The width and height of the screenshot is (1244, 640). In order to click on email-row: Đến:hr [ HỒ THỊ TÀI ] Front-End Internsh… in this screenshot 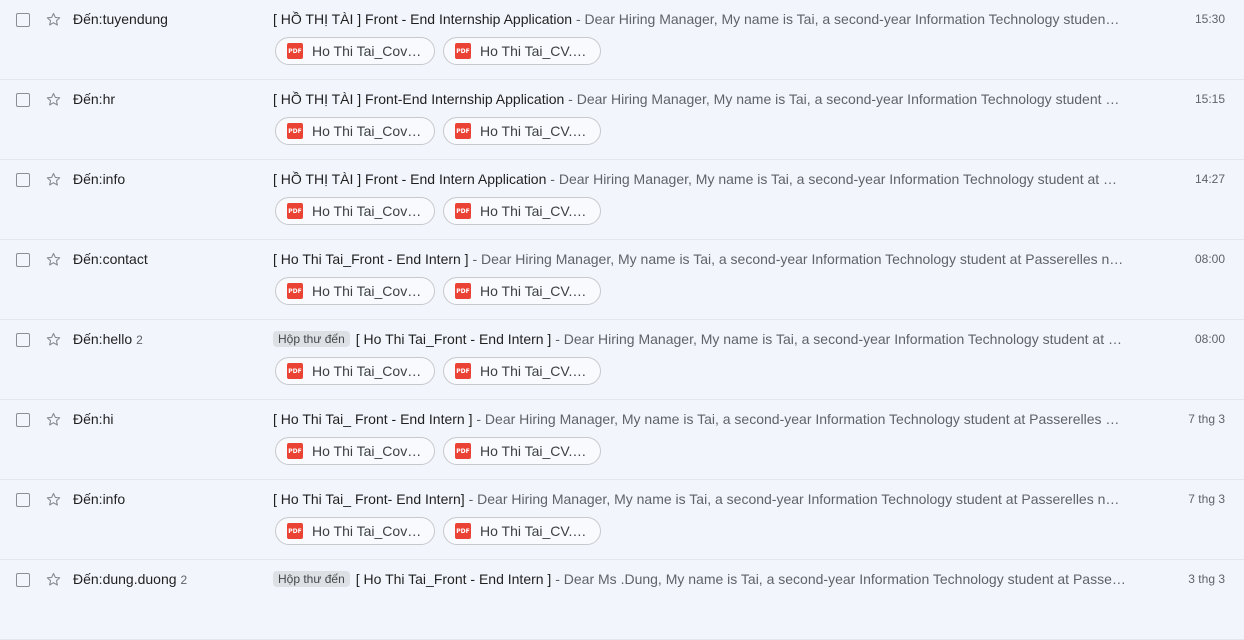, I will do `click(622, 120)`.